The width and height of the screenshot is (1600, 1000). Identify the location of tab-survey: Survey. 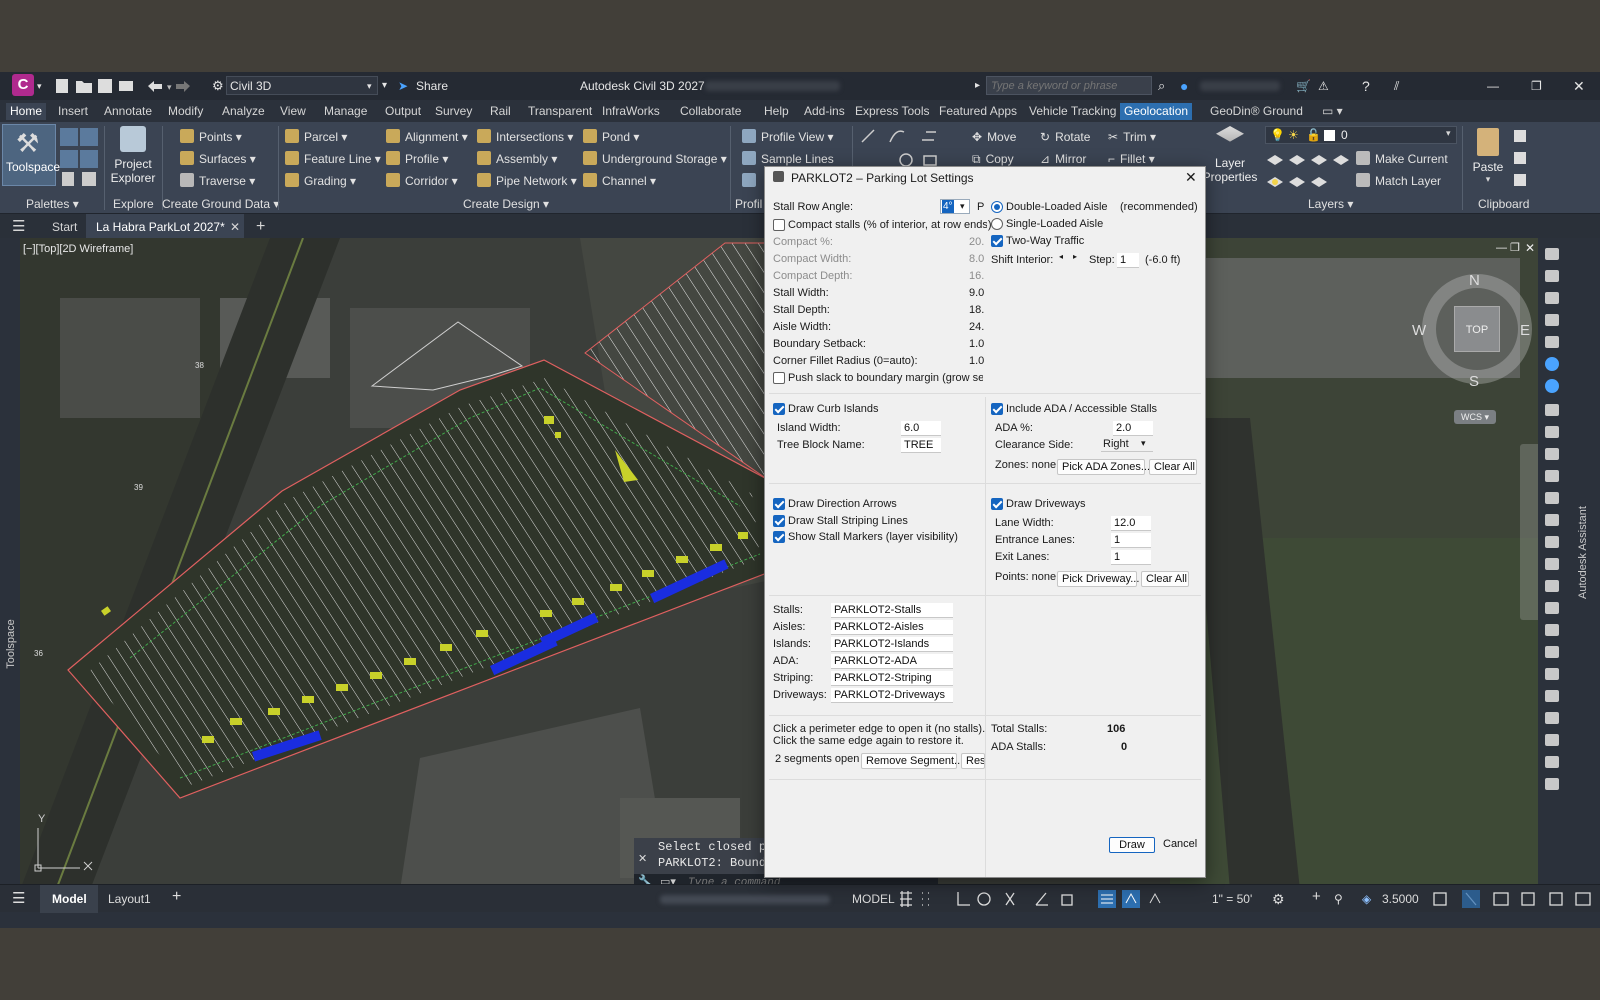
(453, 111).